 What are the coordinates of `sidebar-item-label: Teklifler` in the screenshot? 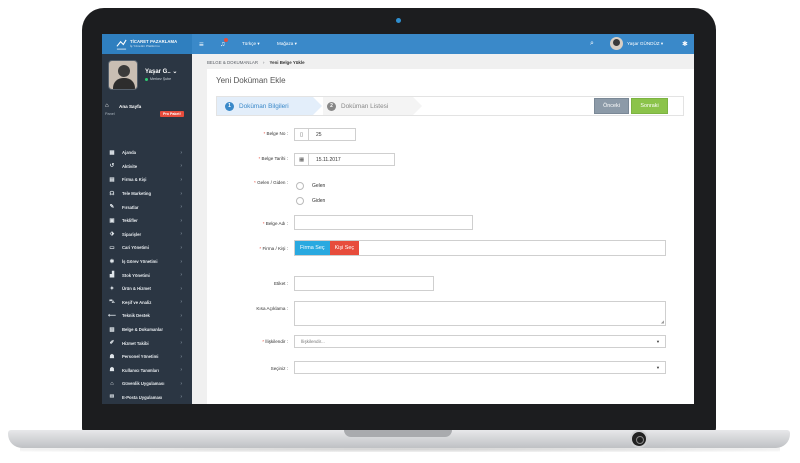 It's located at (130, 221).